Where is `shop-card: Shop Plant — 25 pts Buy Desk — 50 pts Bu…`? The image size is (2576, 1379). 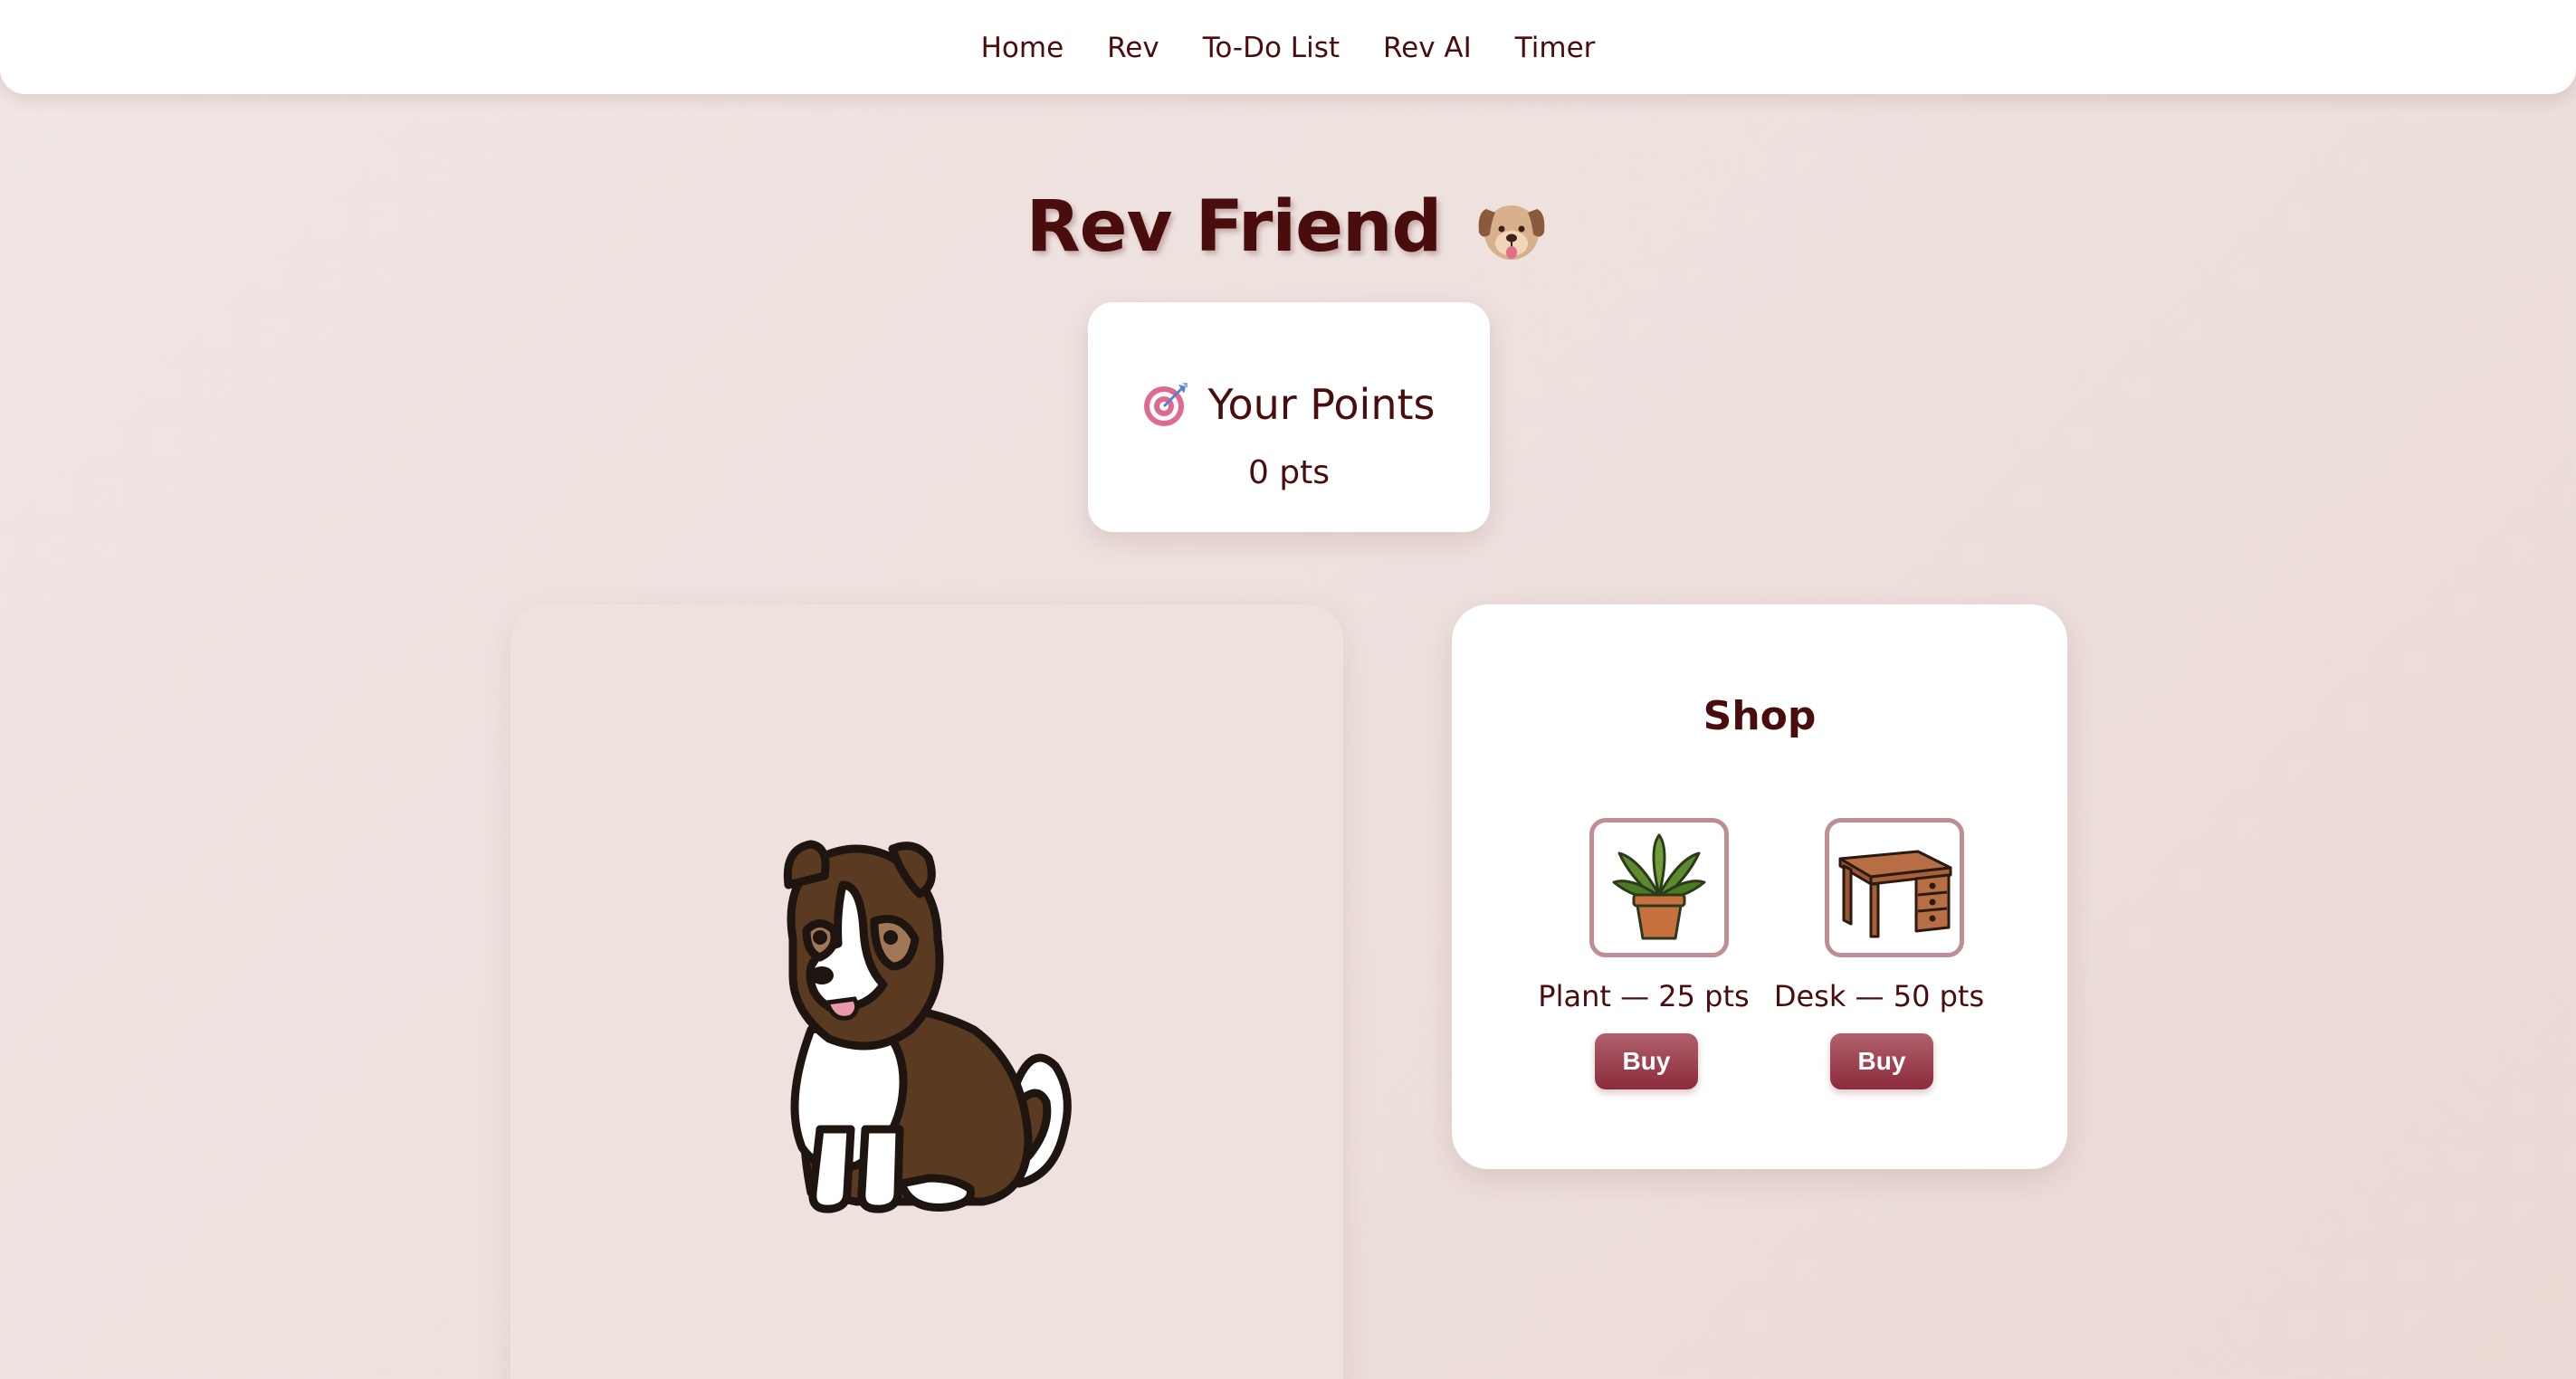
shop-card: Shop Plant — 25 pts Buy Desk — 50 pts Bu… is located at coordinates (1760, 886).